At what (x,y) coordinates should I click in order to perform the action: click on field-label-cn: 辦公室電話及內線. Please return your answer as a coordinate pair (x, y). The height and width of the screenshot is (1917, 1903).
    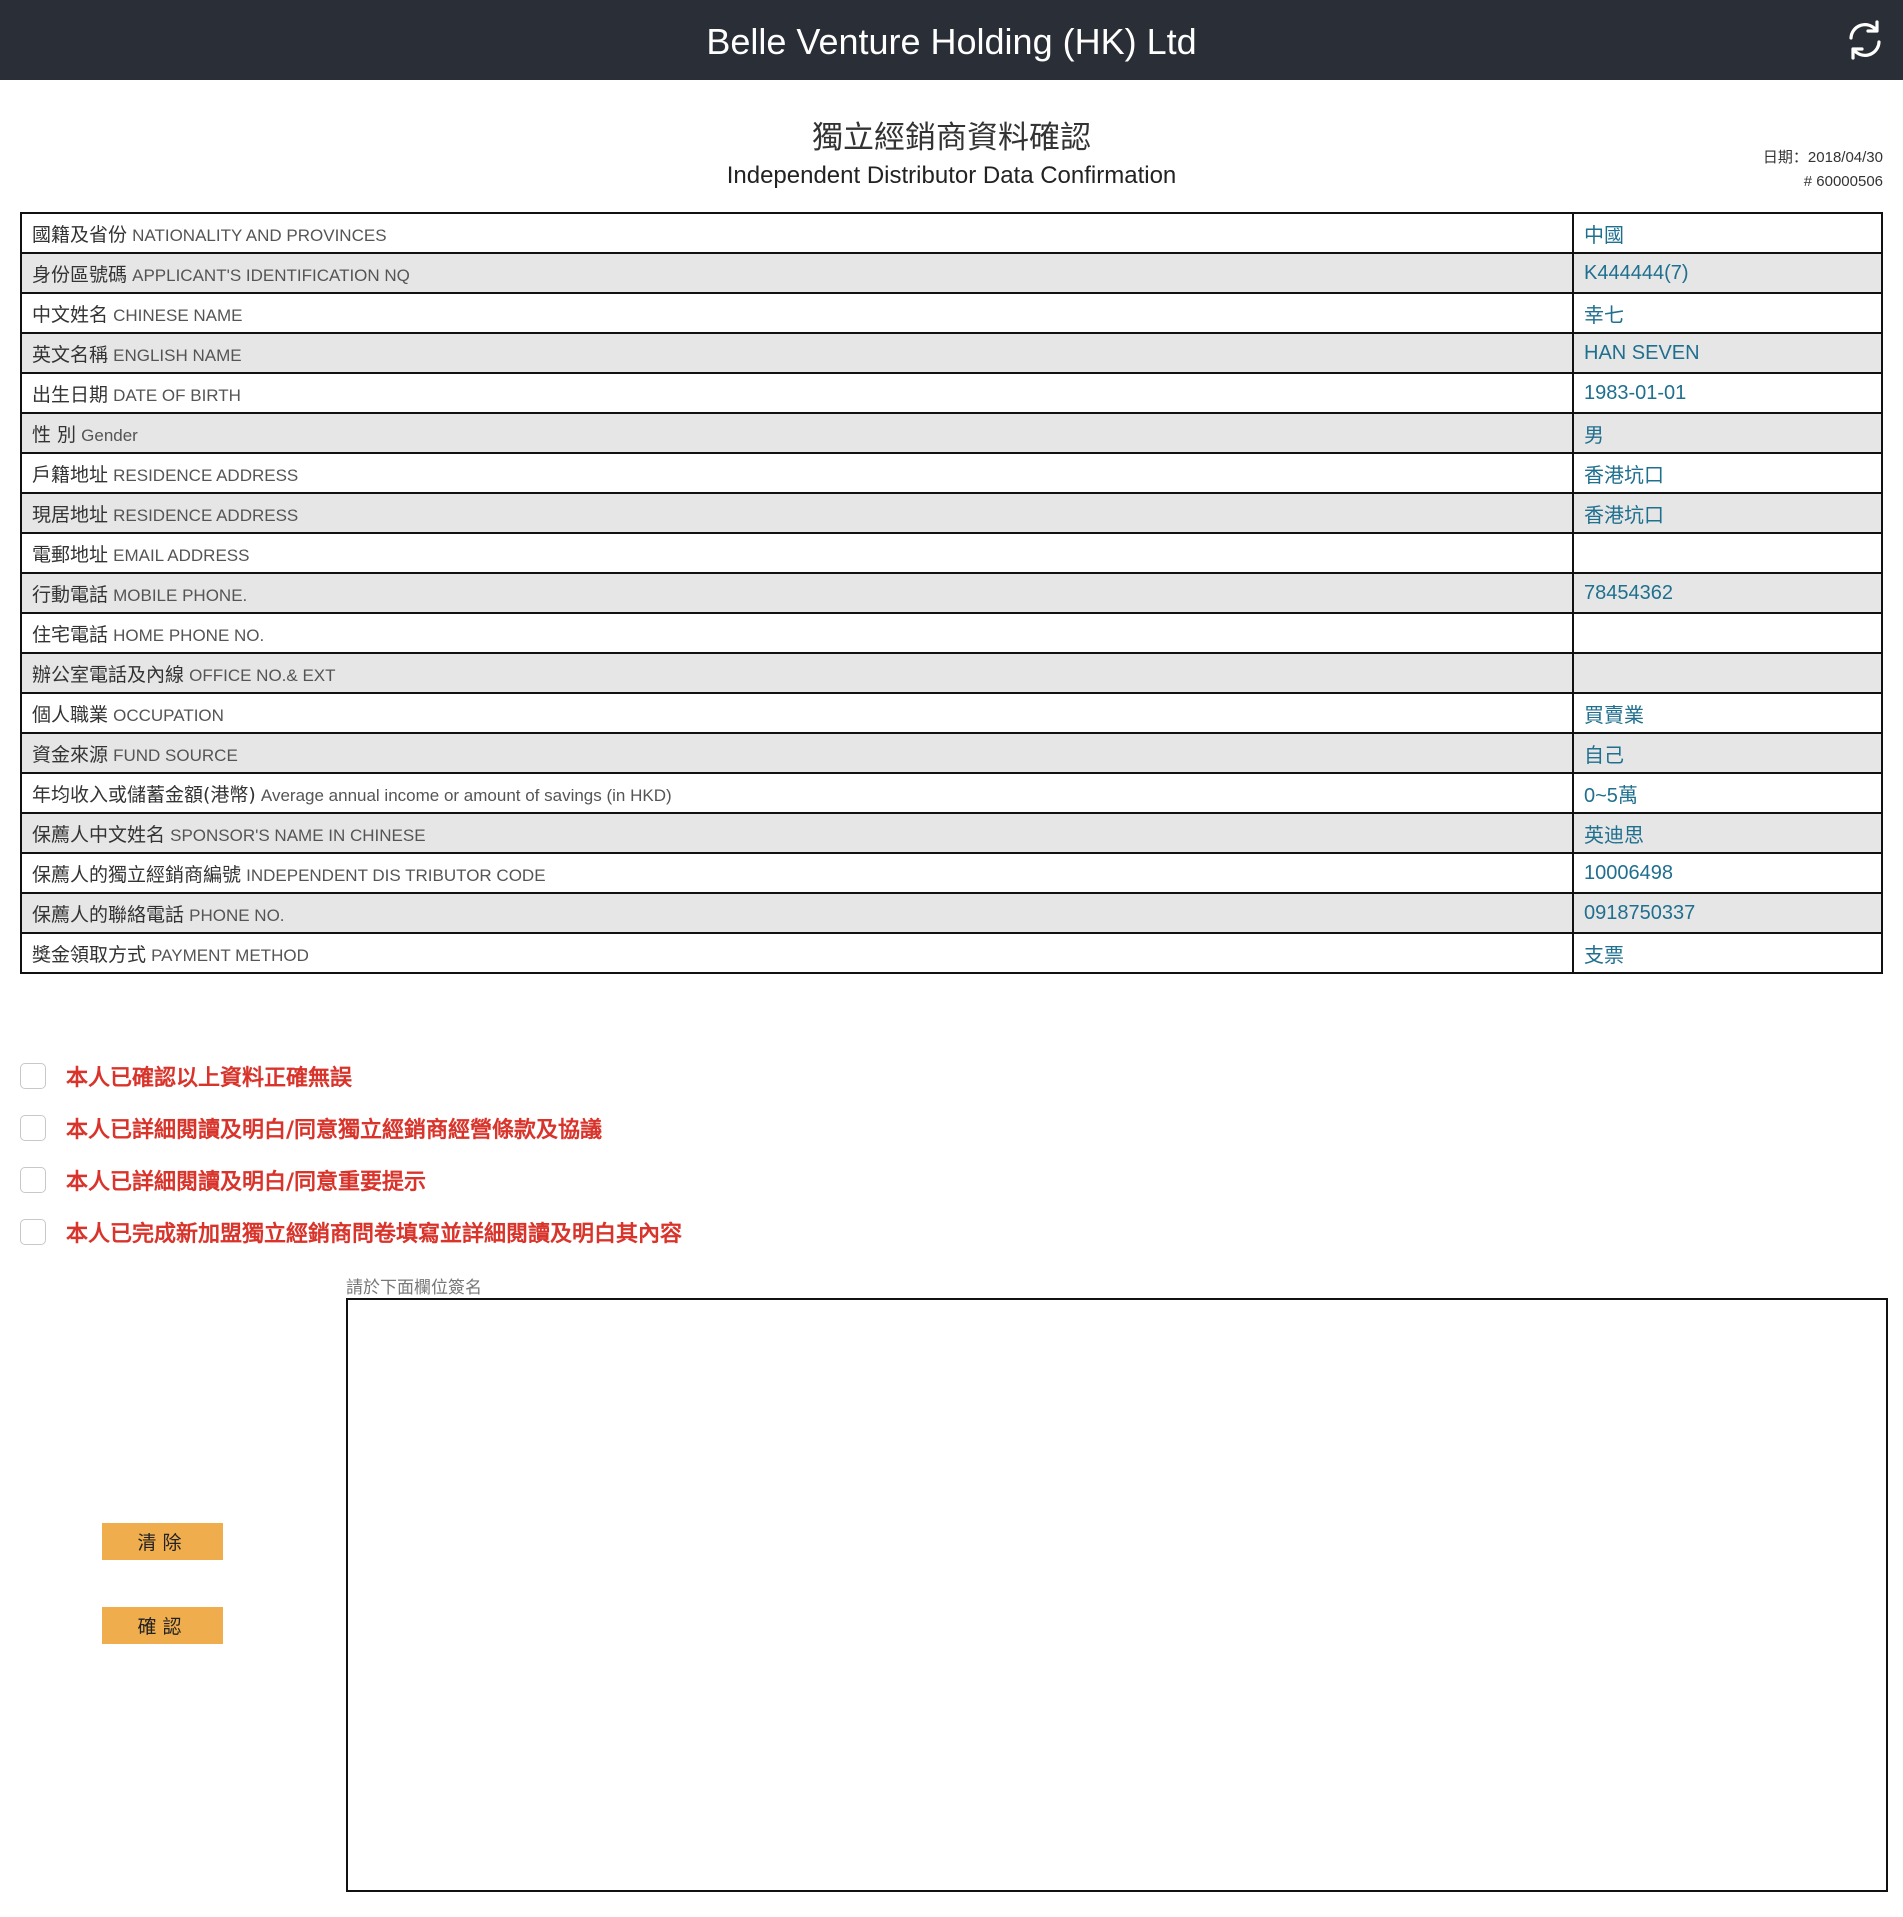
    Looking at the image, I should click on (108, 674).